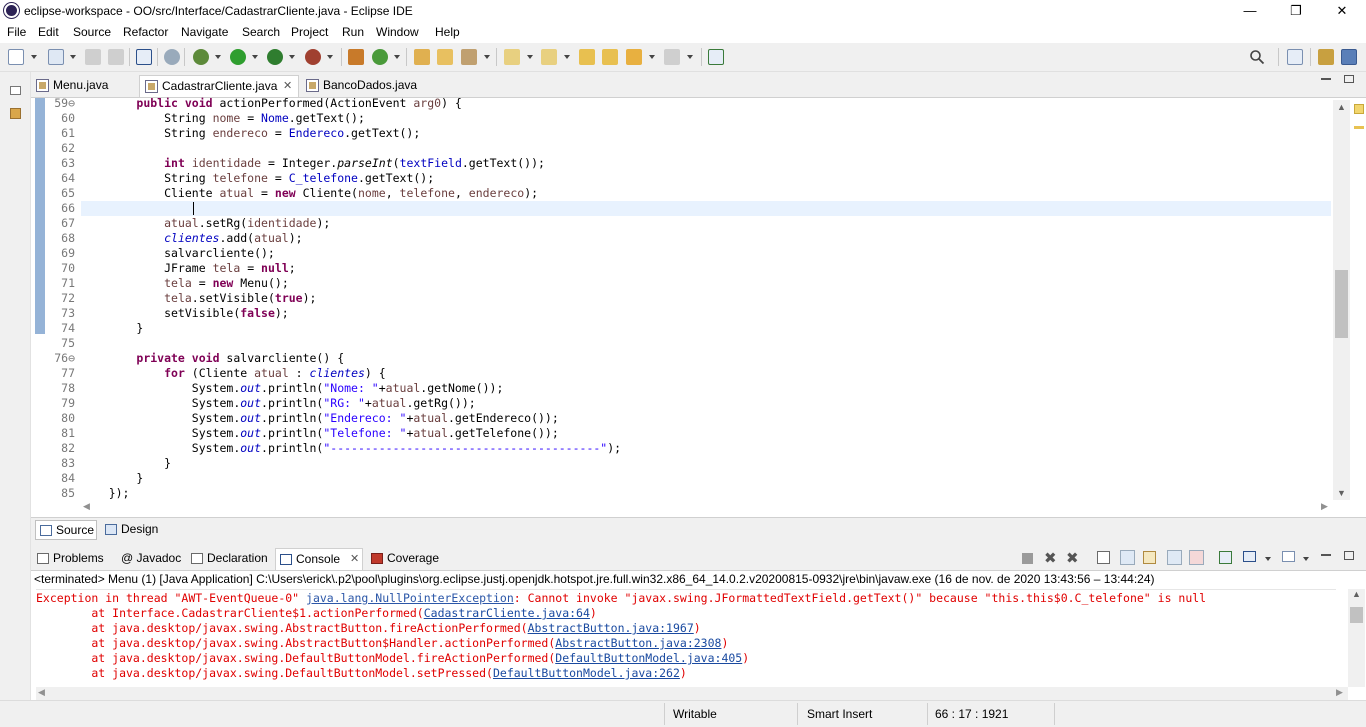 This screenshot has height=727, width=1366. Describe the element at coordinates (1249, 556) in the screenshot. I see `display-console-icon` at that location.